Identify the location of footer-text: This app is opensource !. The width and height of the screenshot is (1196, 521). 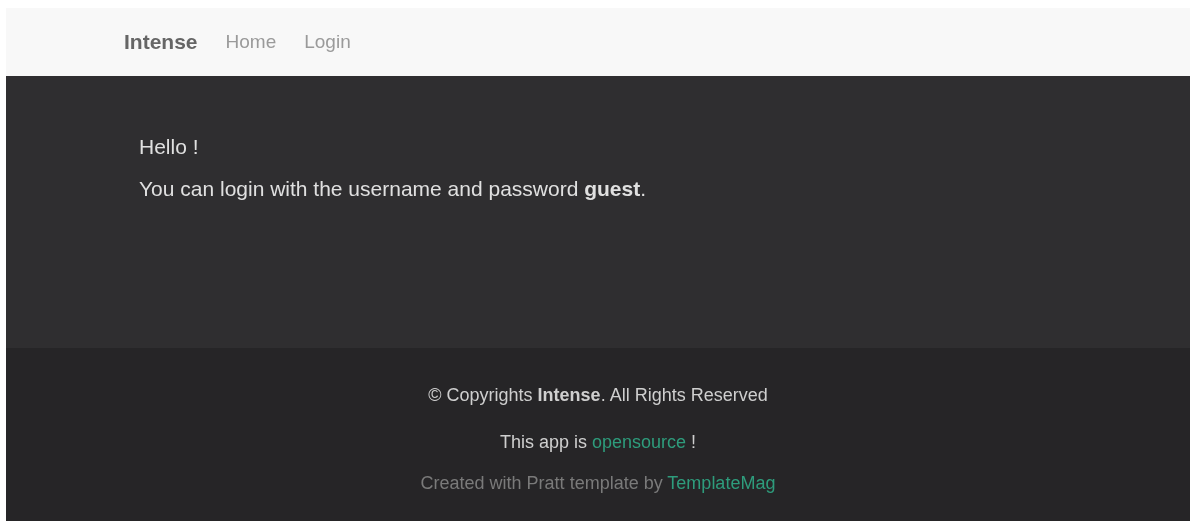
(598, 442).